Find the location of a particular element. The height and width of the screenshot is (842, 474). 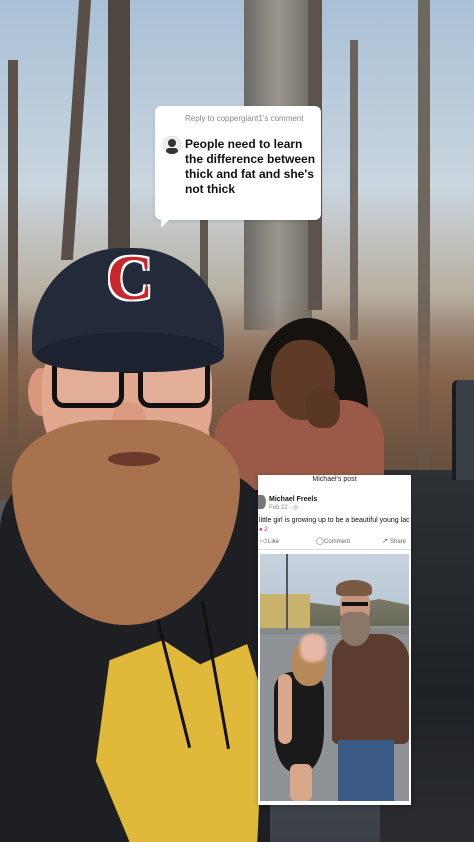

photo-man-cap is located at coordinates (354, 588).